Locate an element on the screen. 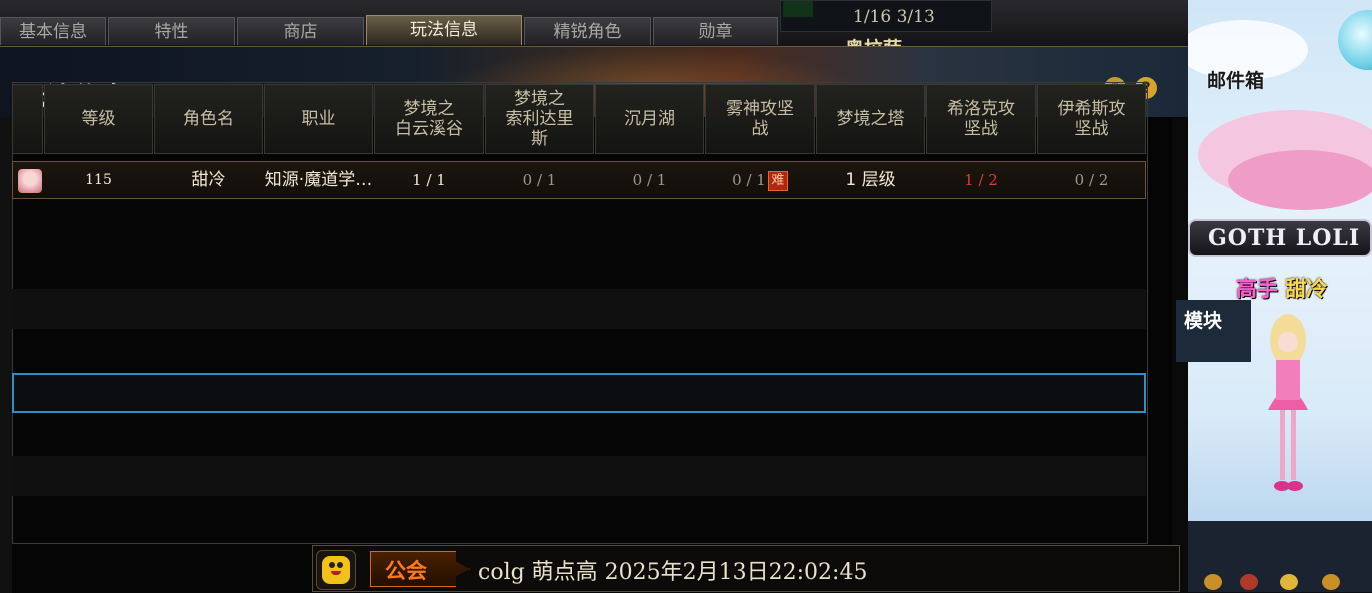 The width and height of the screenshot is (1372, 593). top-stat-box: 1/16 3/13 is located at coordinates (886, 16).